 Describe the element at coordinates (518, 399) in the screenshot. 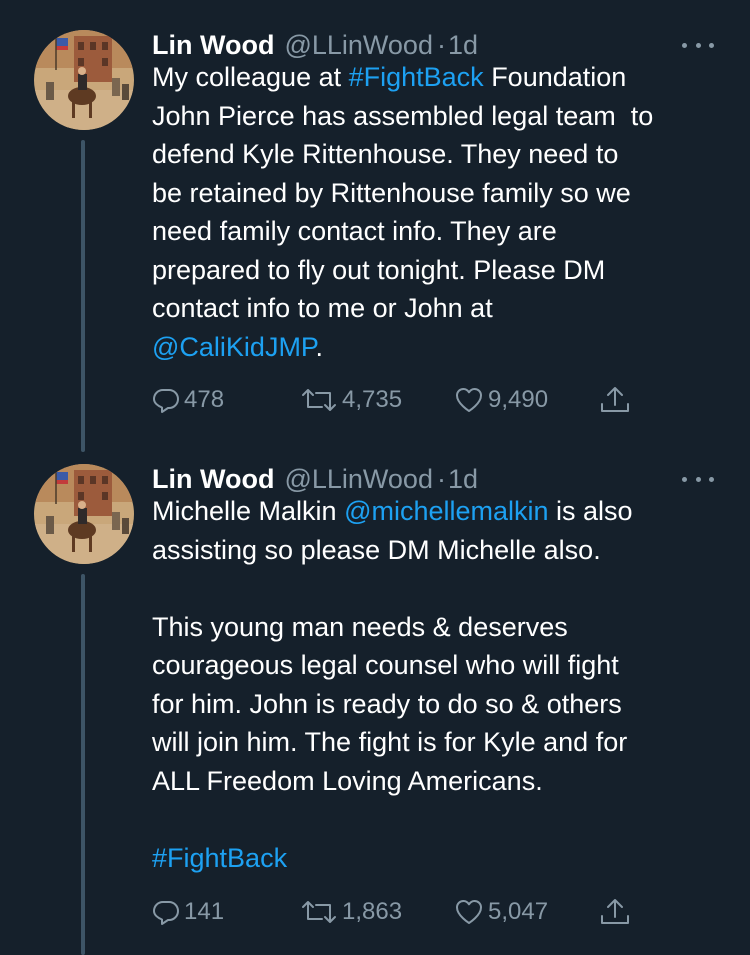

I see `like-count: 9,490` at that location.